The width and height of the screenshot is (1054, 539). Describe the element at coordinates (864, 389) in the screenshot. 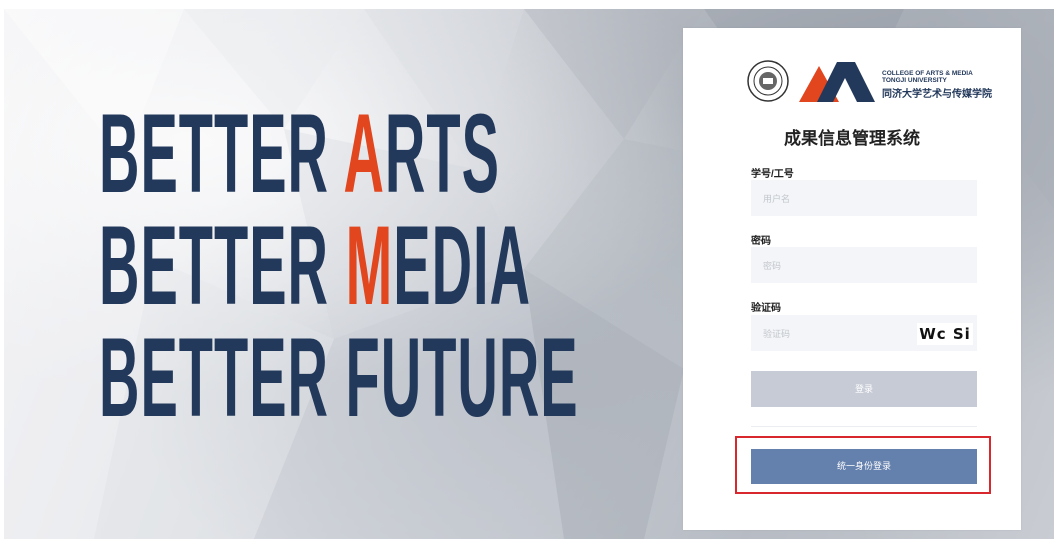

I see `login-button: 登录` at that location.